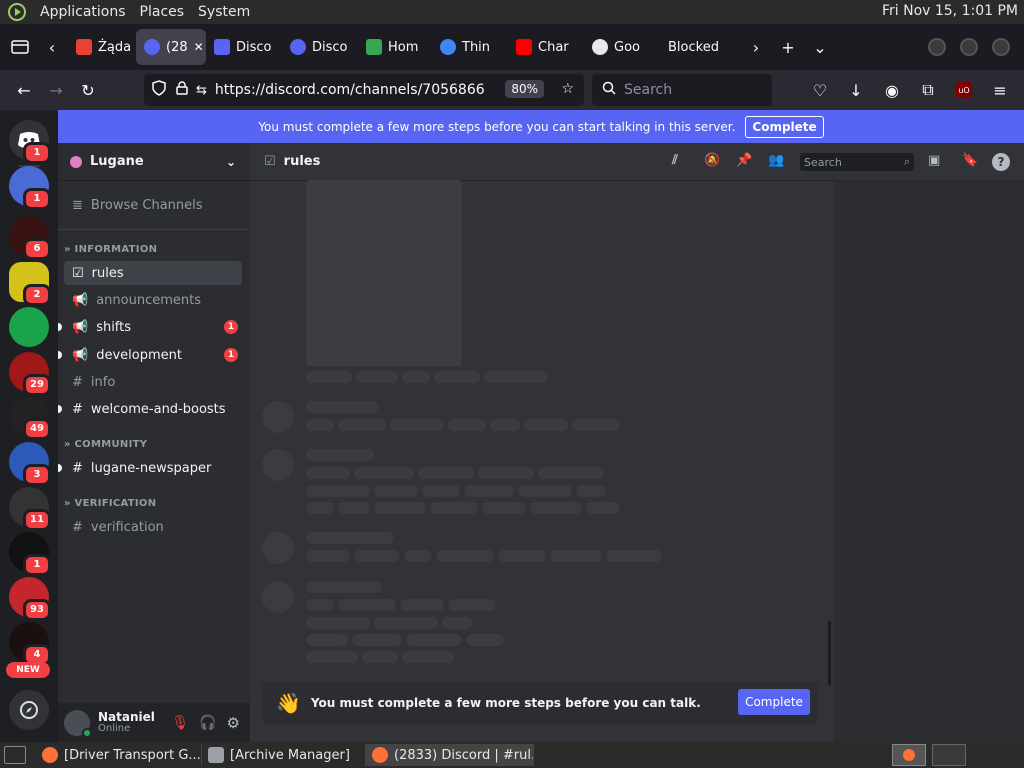 The image size is (1024, 768). I want to click on show-desktop-icon, so click(15, 755).